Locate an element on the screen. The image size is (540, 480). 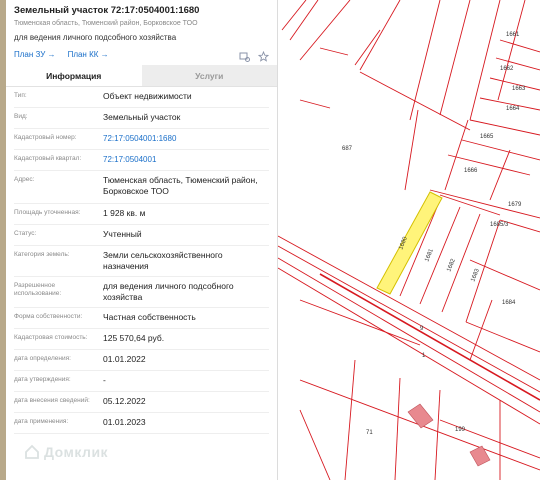
property-label: дата внесения сведений: is located at coordinates (52, 400).